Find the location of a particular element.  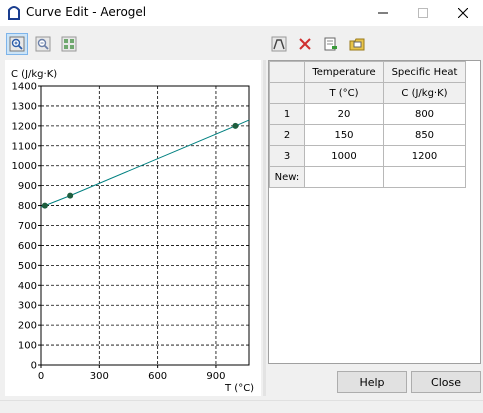

close-window-button is located at coordinates (463, 13).